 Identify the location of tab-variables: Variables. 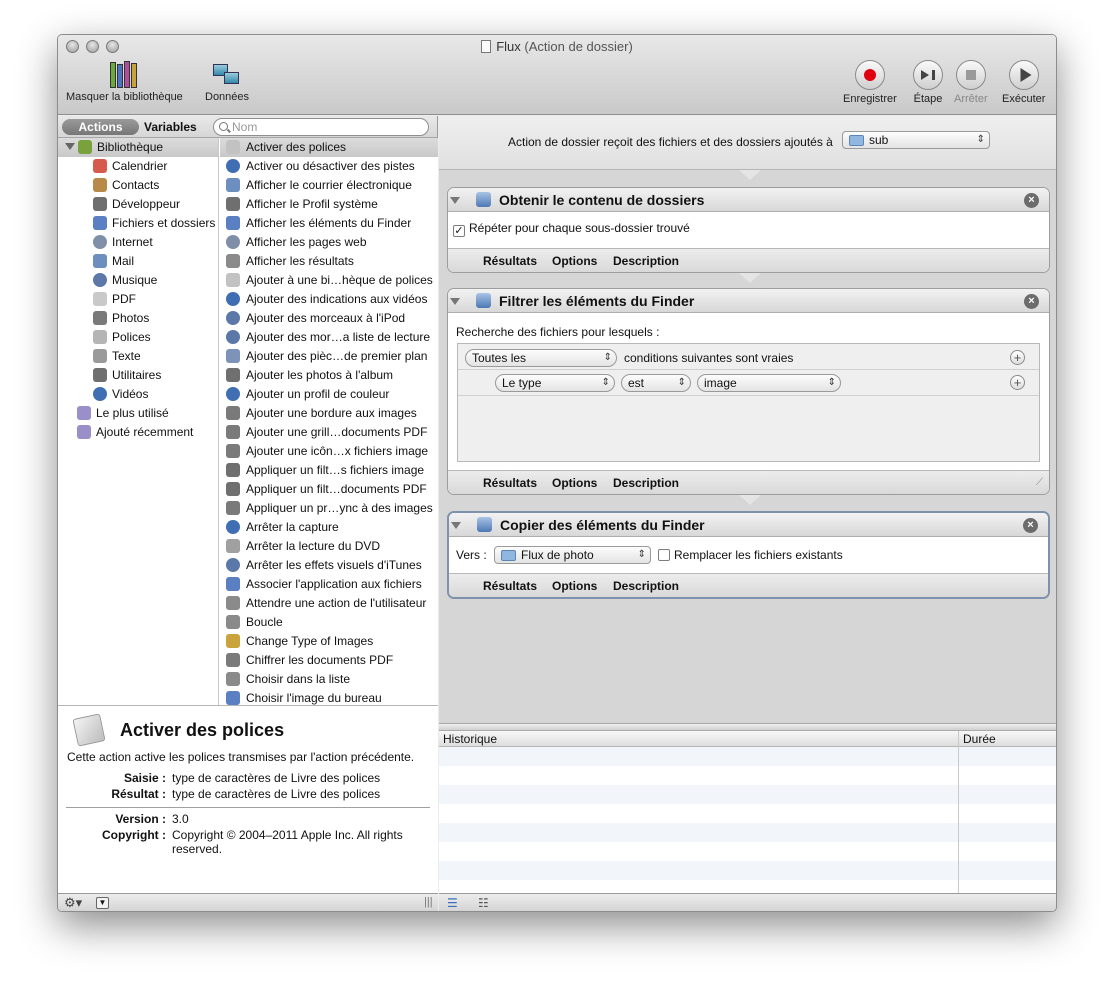
(170, 127).